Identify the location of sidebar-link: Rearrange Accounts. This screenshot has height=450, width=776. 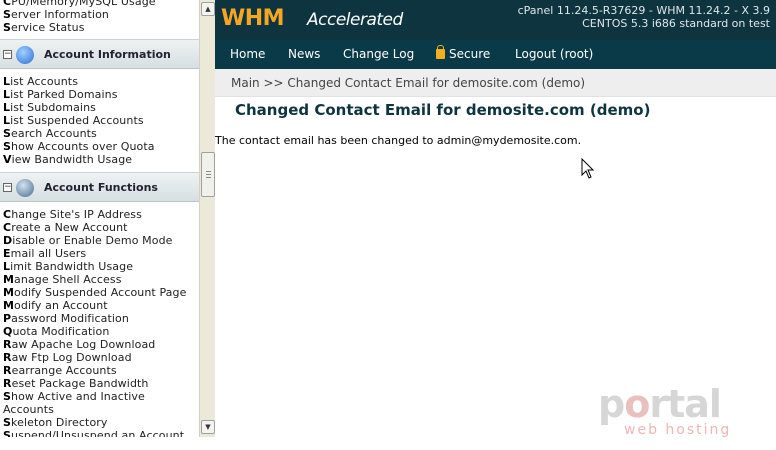
(60, 370).